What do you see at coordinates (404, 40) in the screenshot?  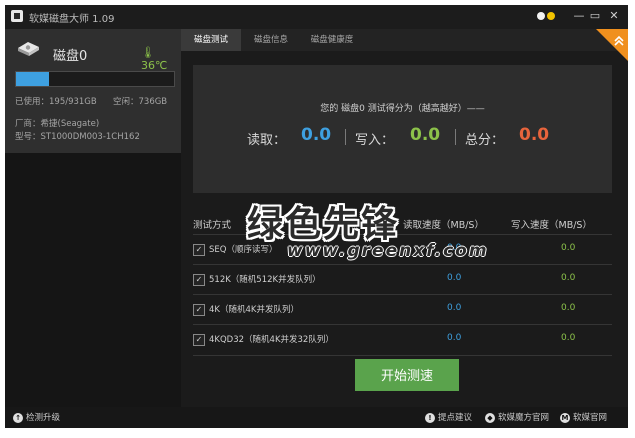 I see `tab-bar: 磁盘测试 磁盘信息 磁盘健康度` at bounding box center [404, 40].